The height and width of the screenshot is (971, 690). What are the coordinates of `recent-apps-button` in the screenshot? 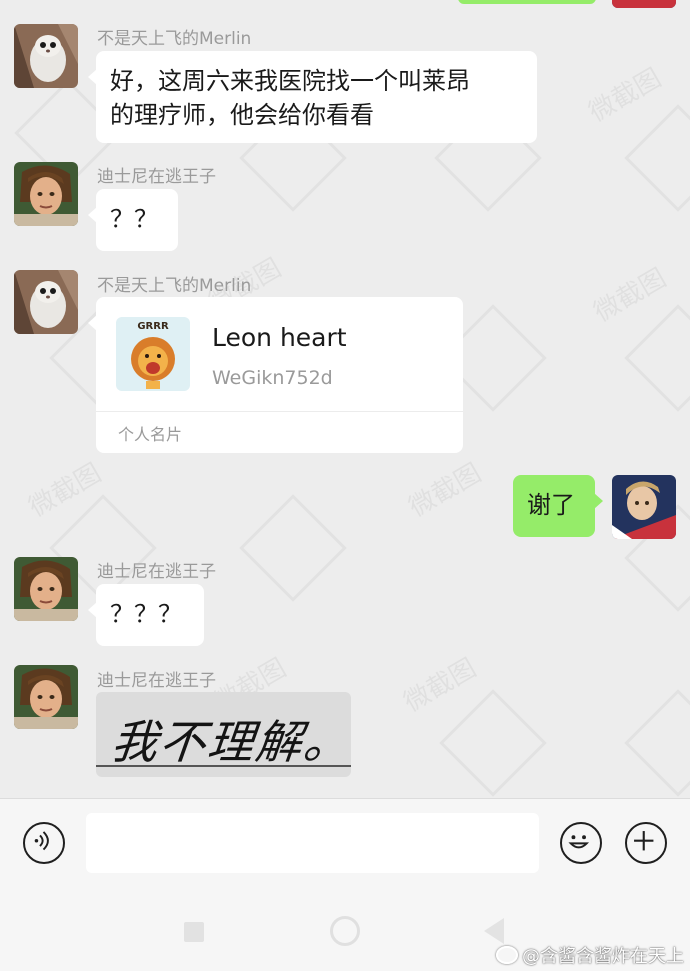 It's located at (194, 932).